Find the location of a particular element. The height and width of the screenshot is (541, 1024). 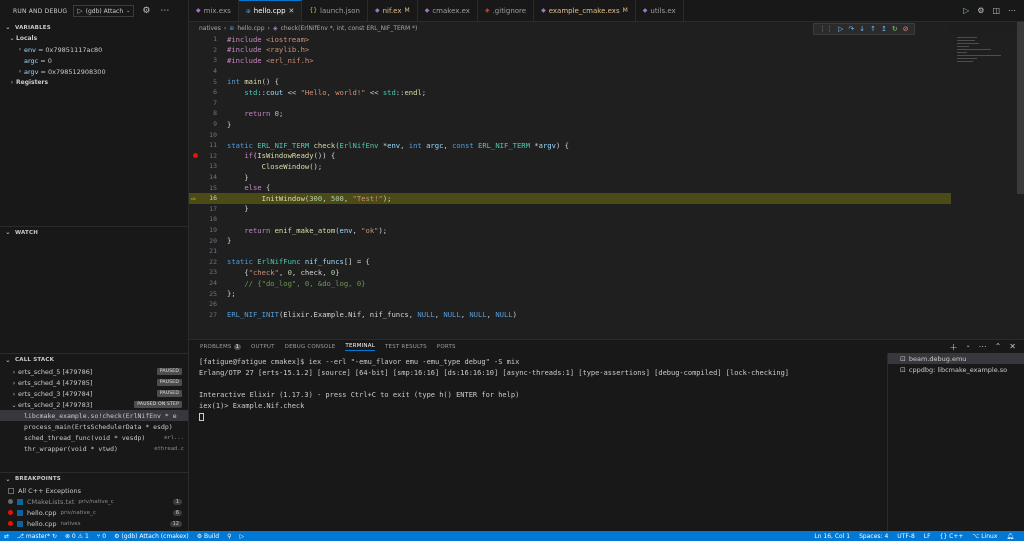

code-line: 5 int main() { is located at coordinates (570, 81).